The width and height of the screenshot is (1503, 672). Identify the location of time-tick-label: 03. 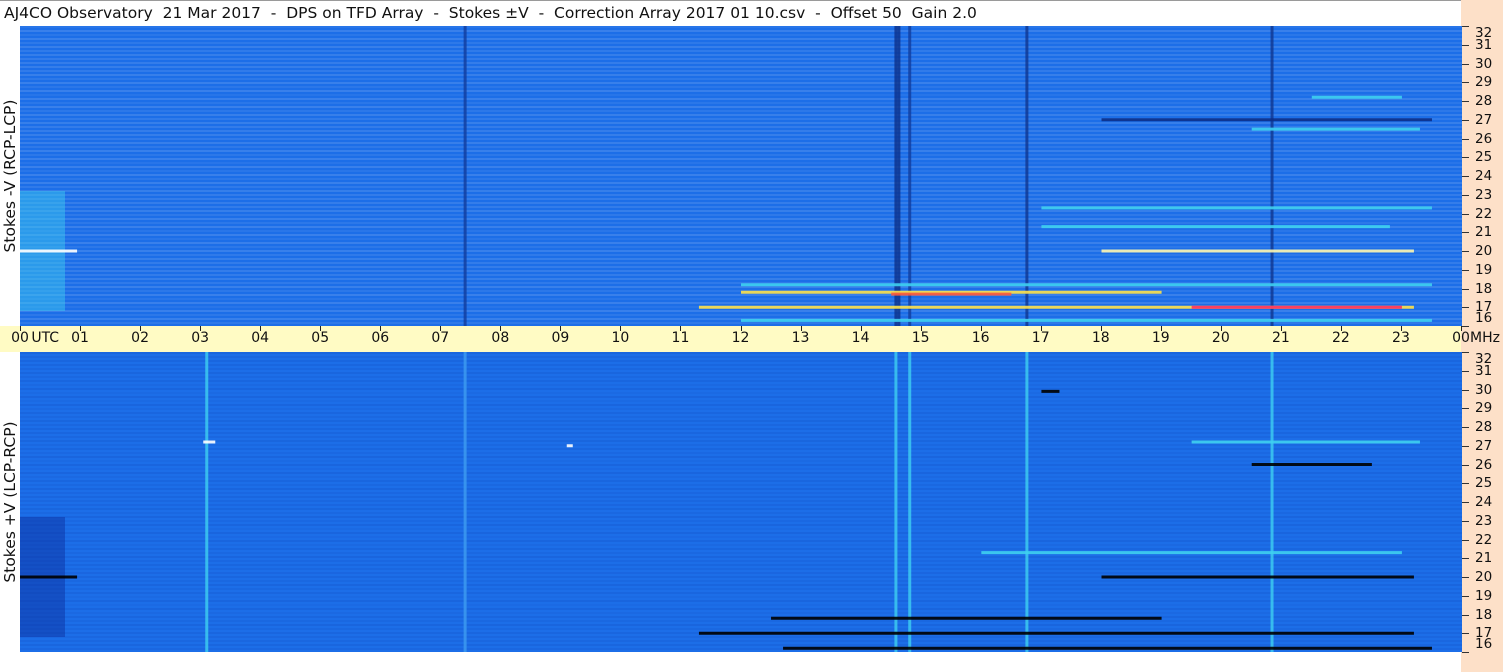
(200, 338).